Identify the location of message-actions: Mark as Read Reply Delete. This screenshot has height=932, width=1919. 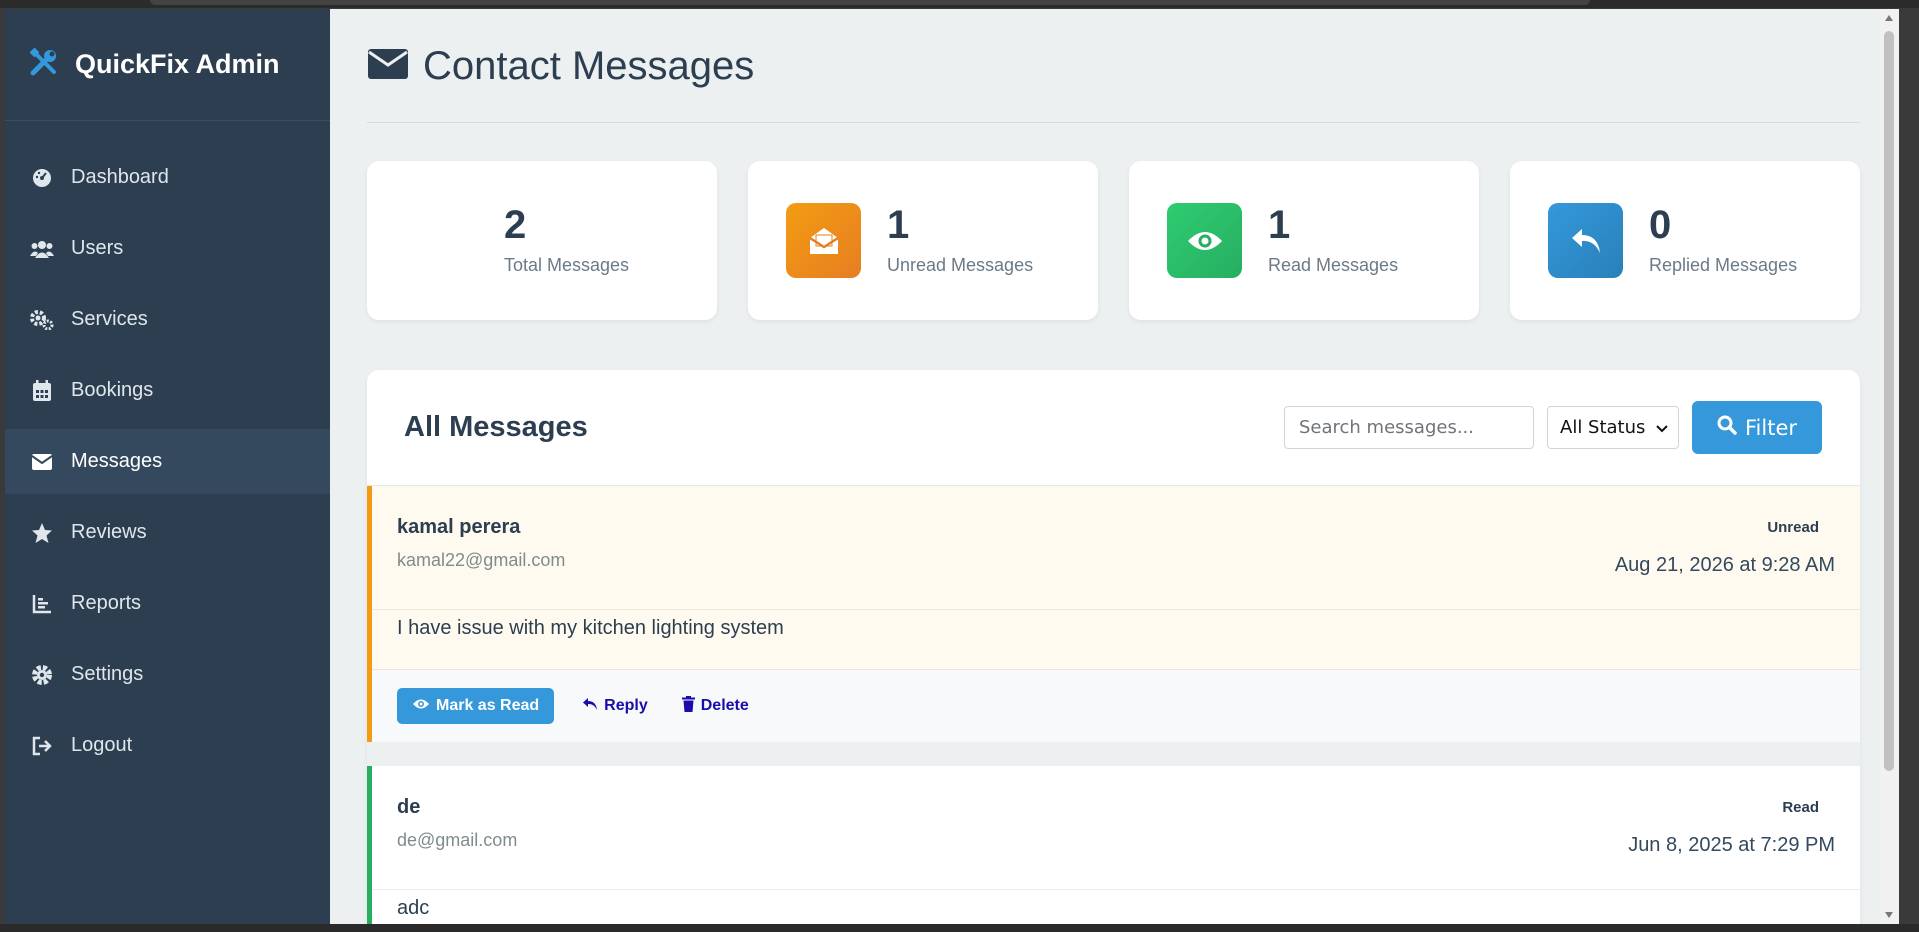
(1116, 705).